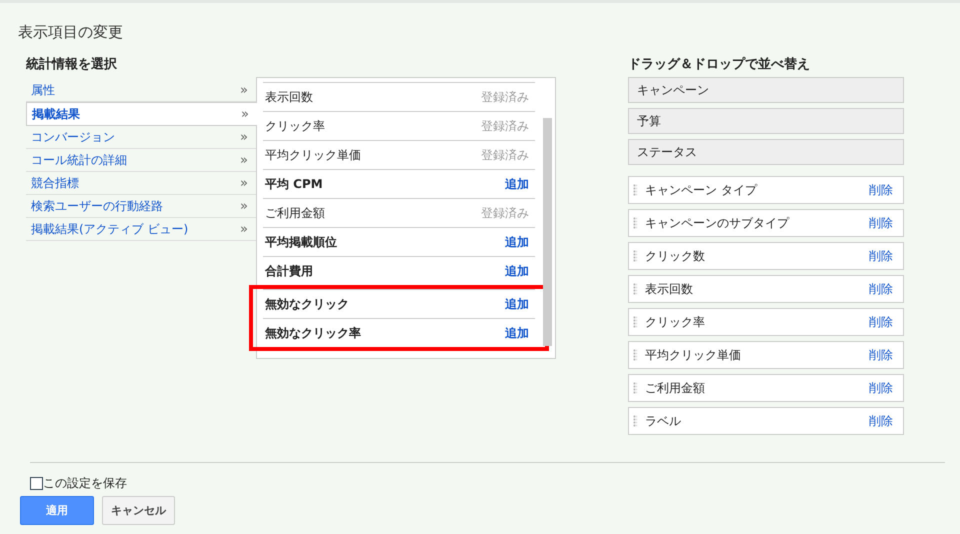 The image size is (960, 534). Describe the element at coordinates (295, 213) in the screenshot. I see `metric-name: ご利用金額` at that location.